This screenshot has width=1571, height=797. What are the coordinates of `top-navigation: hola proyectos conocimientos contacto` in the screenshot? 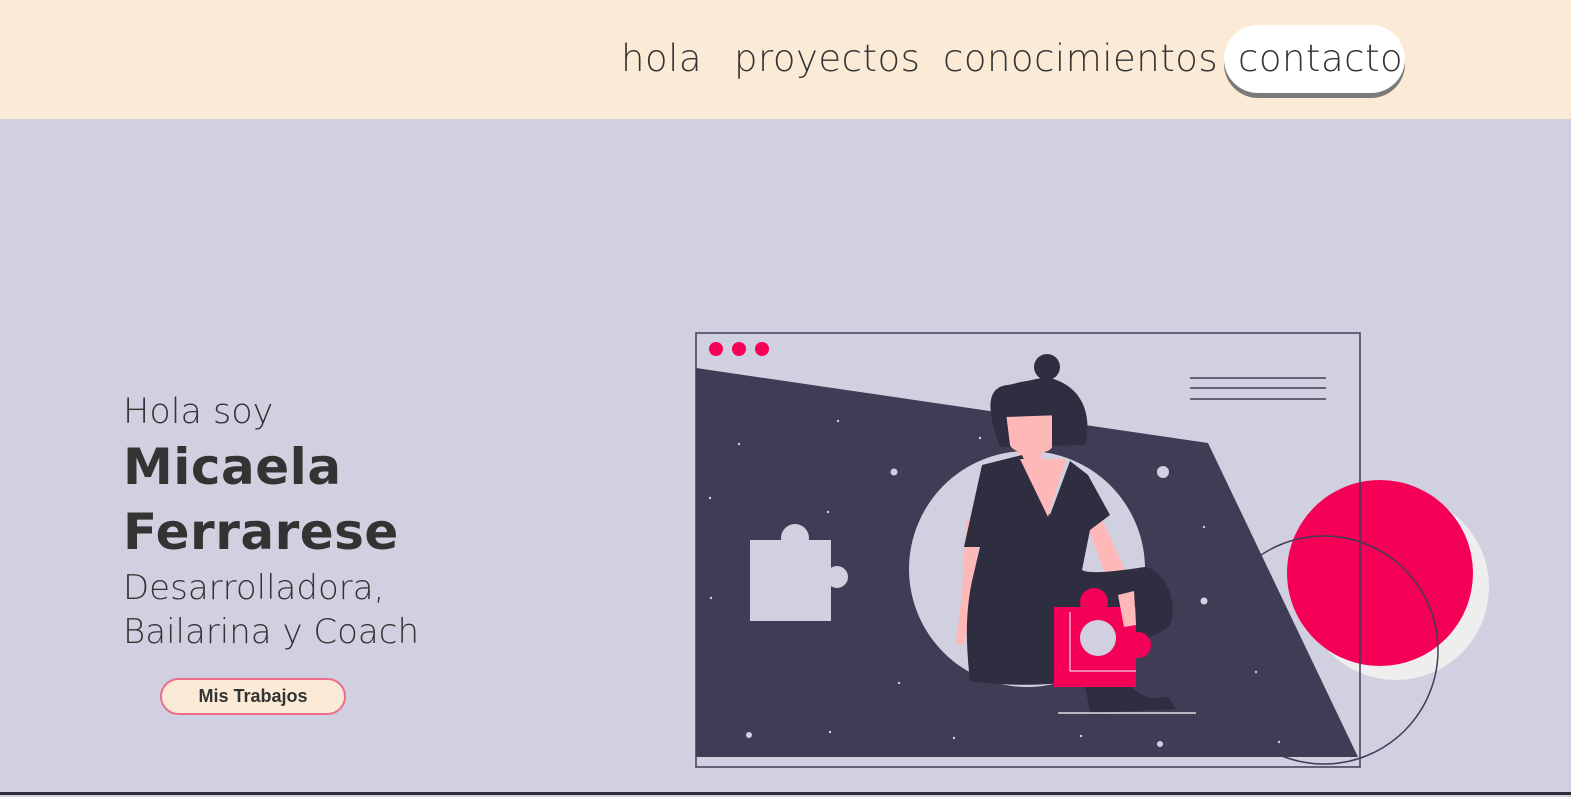 It's located at (785, 59).